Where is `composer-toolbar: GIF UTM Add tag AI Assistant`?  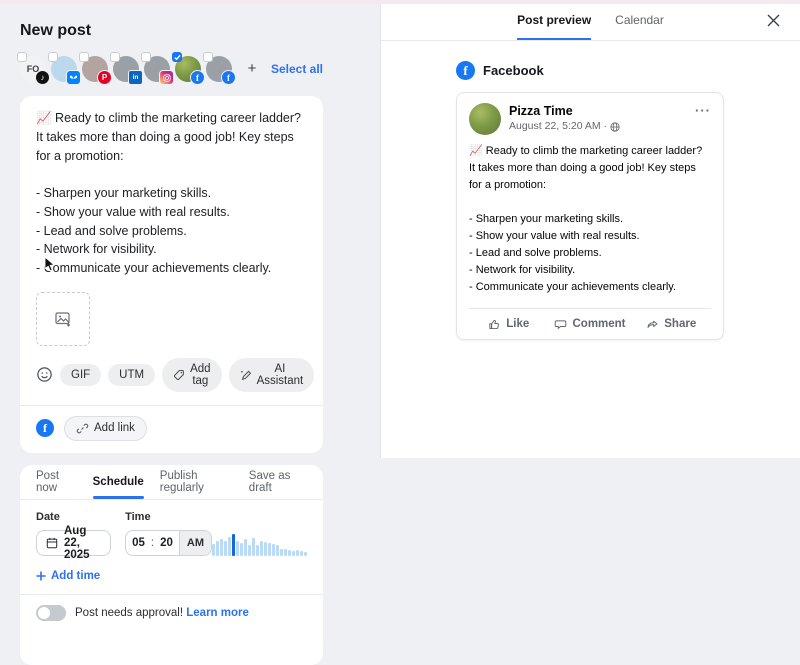 composer-toolbar: GIF UTM Add tag AI Assistant is located at coordinates (175, 374).